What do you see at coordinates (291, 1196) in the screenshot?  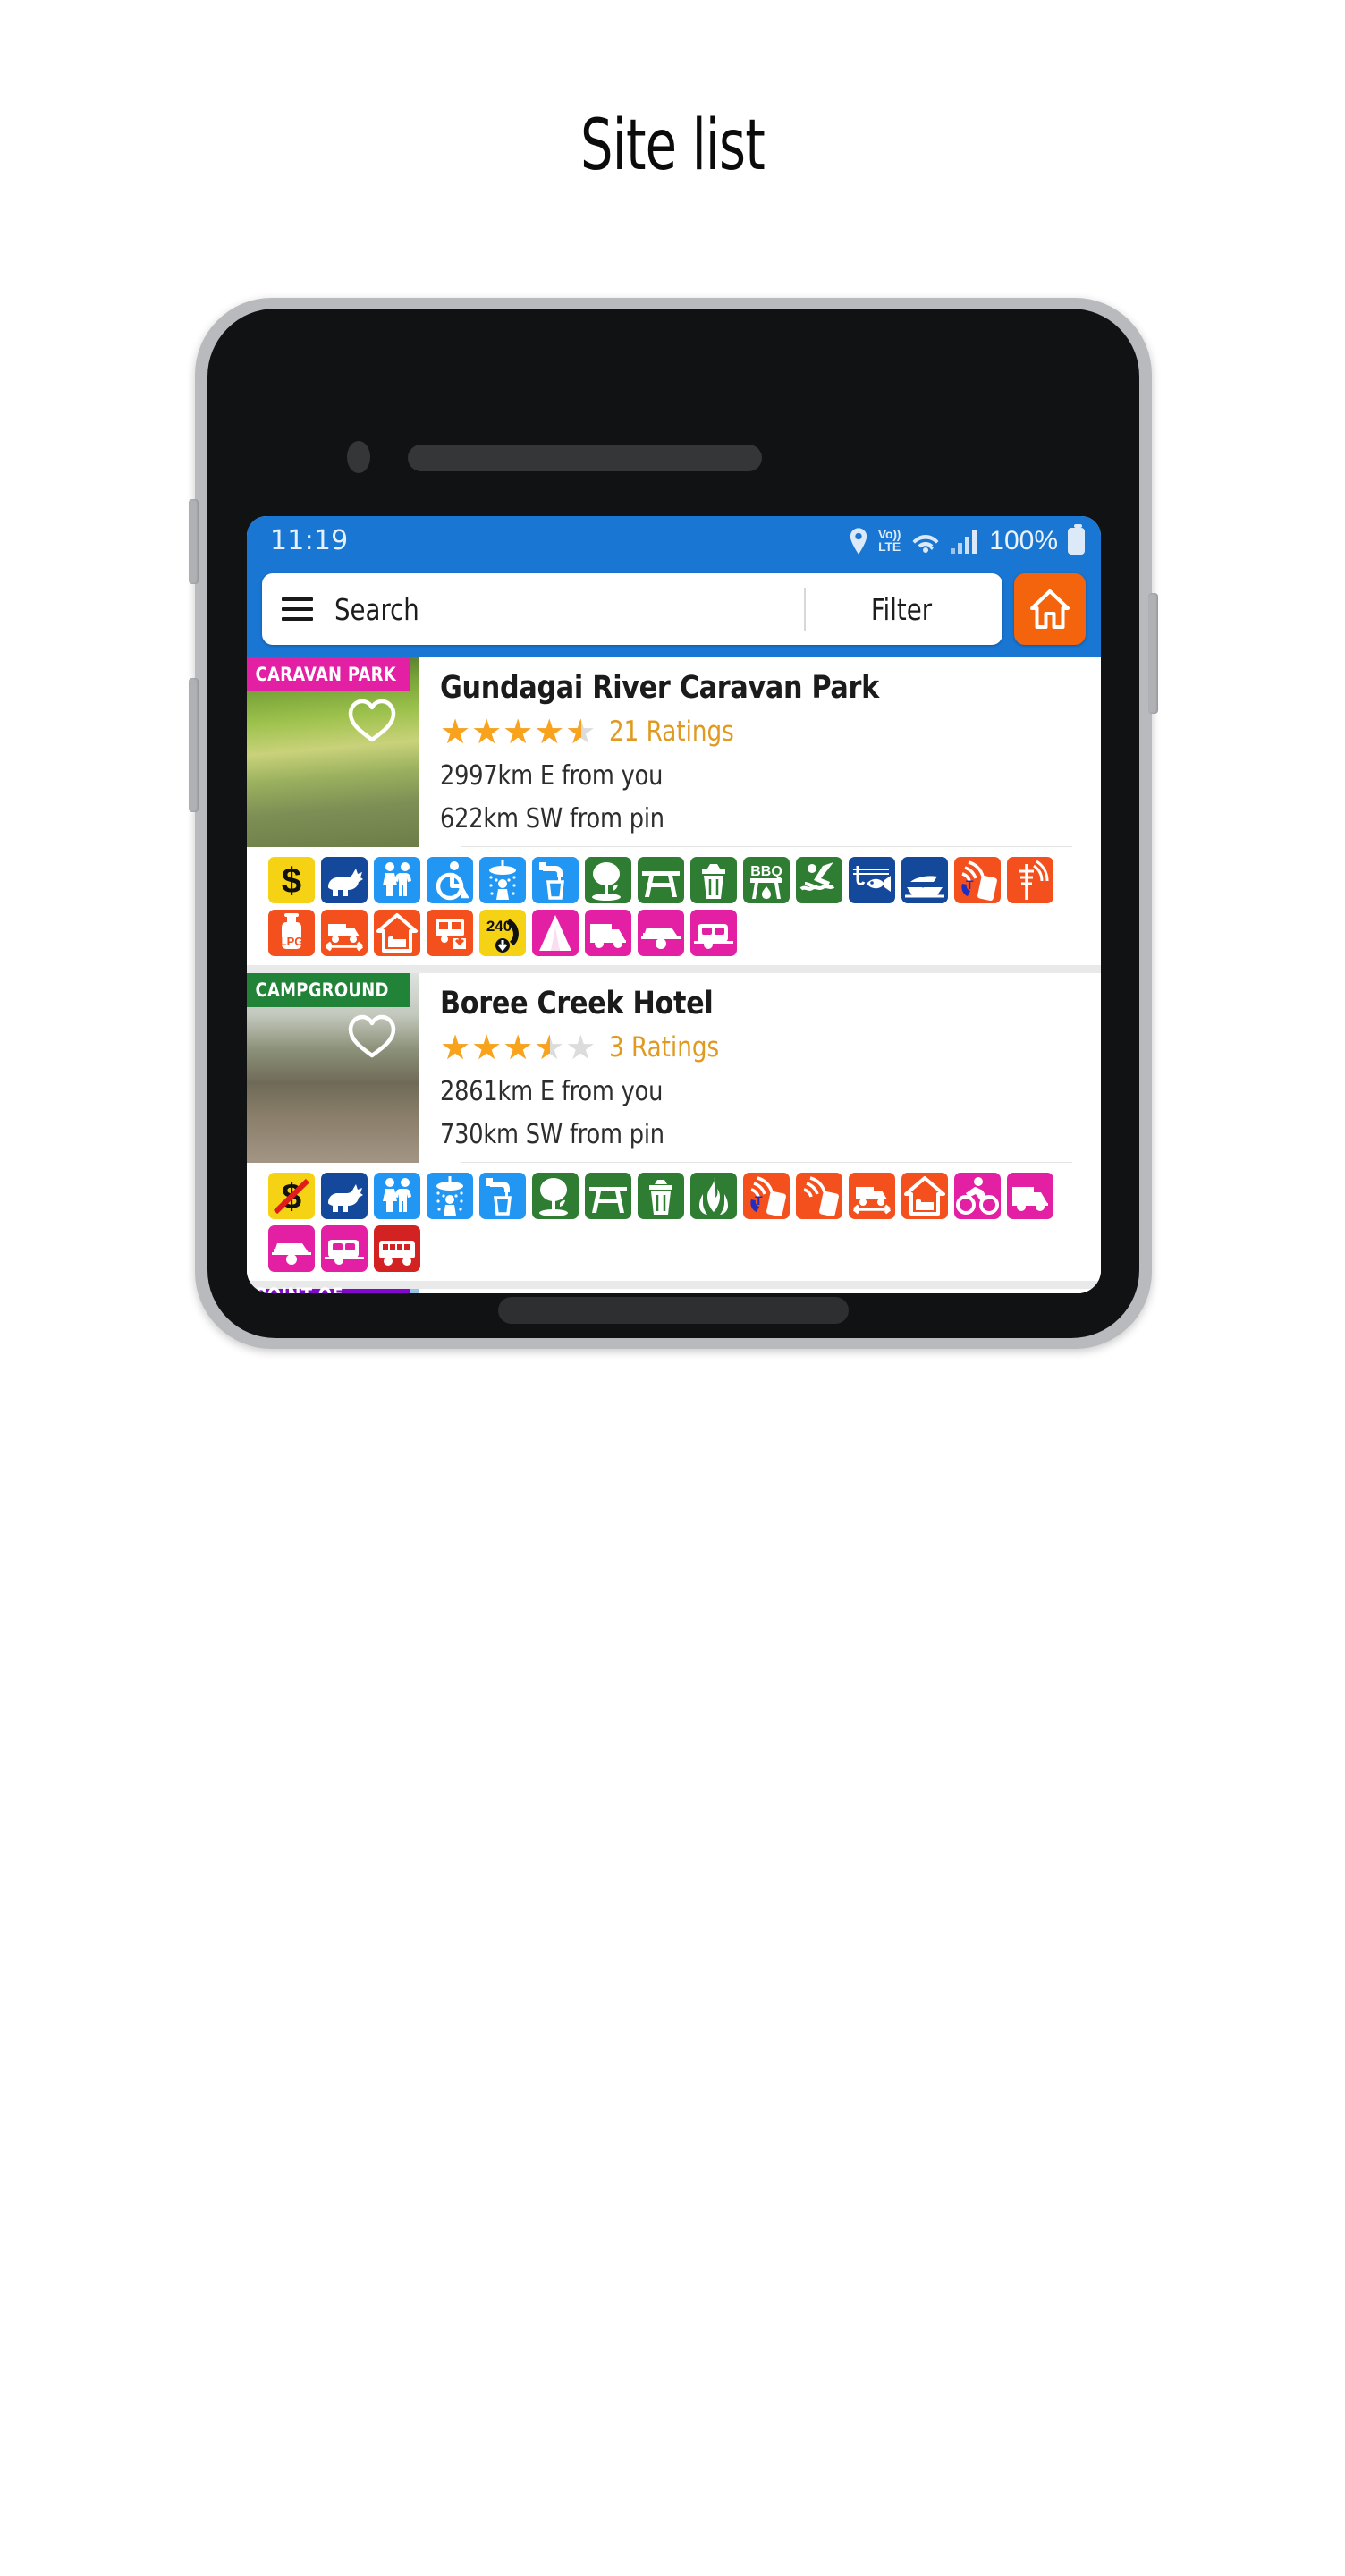 I see `free-camp-icon: $` at bounding box center [291, 1196].